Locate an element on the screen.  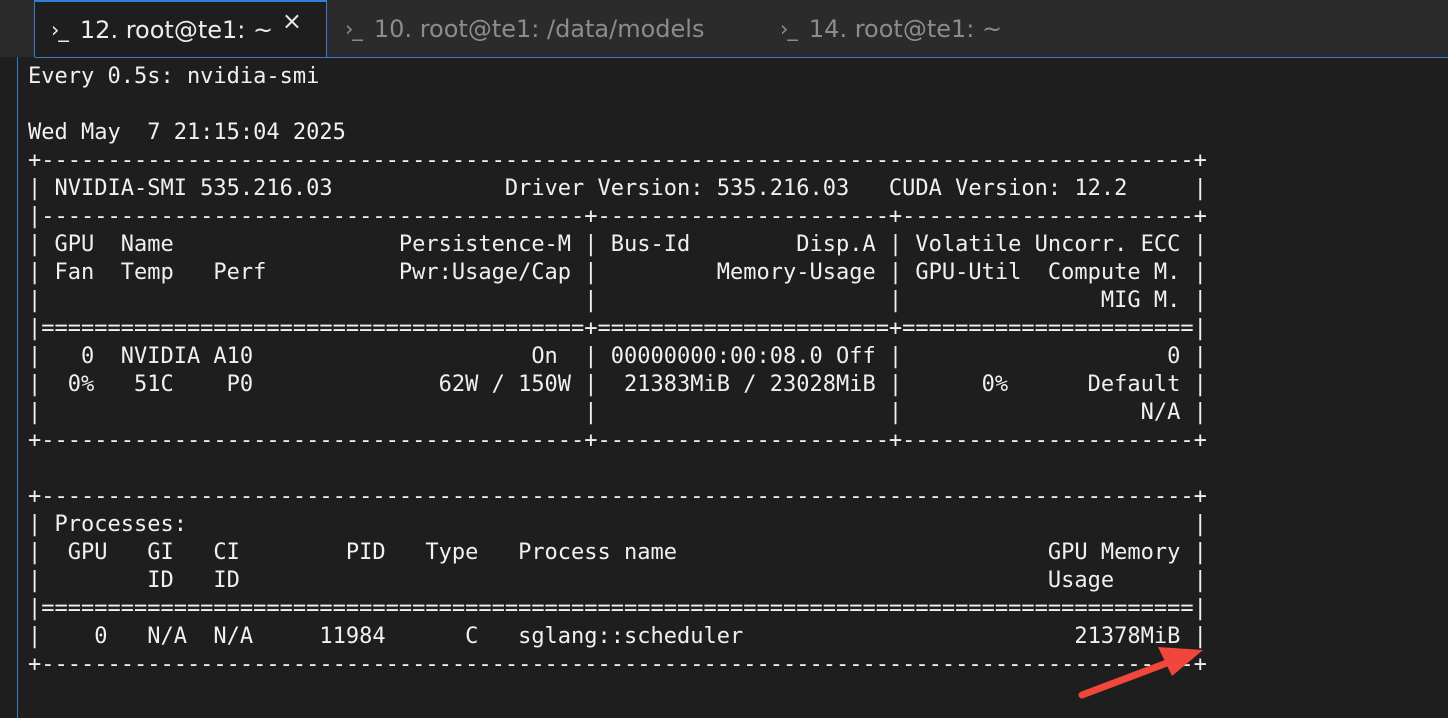
tab-root-te1-home-12: ›_ 12. root@te1: ~ × is located at coordinates (180, 29).